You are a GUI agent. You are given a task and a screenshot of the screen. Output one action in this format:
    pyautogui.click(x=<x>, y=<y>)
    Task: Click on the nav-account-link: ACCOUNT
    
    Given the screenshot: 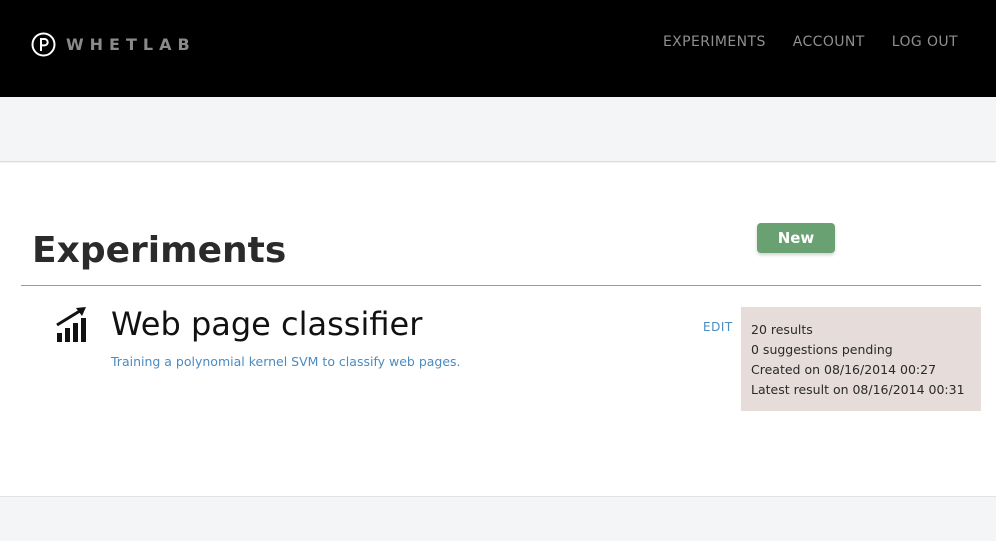 What is the action you would take?
    pyautogui.click(x=829, y=42)
    